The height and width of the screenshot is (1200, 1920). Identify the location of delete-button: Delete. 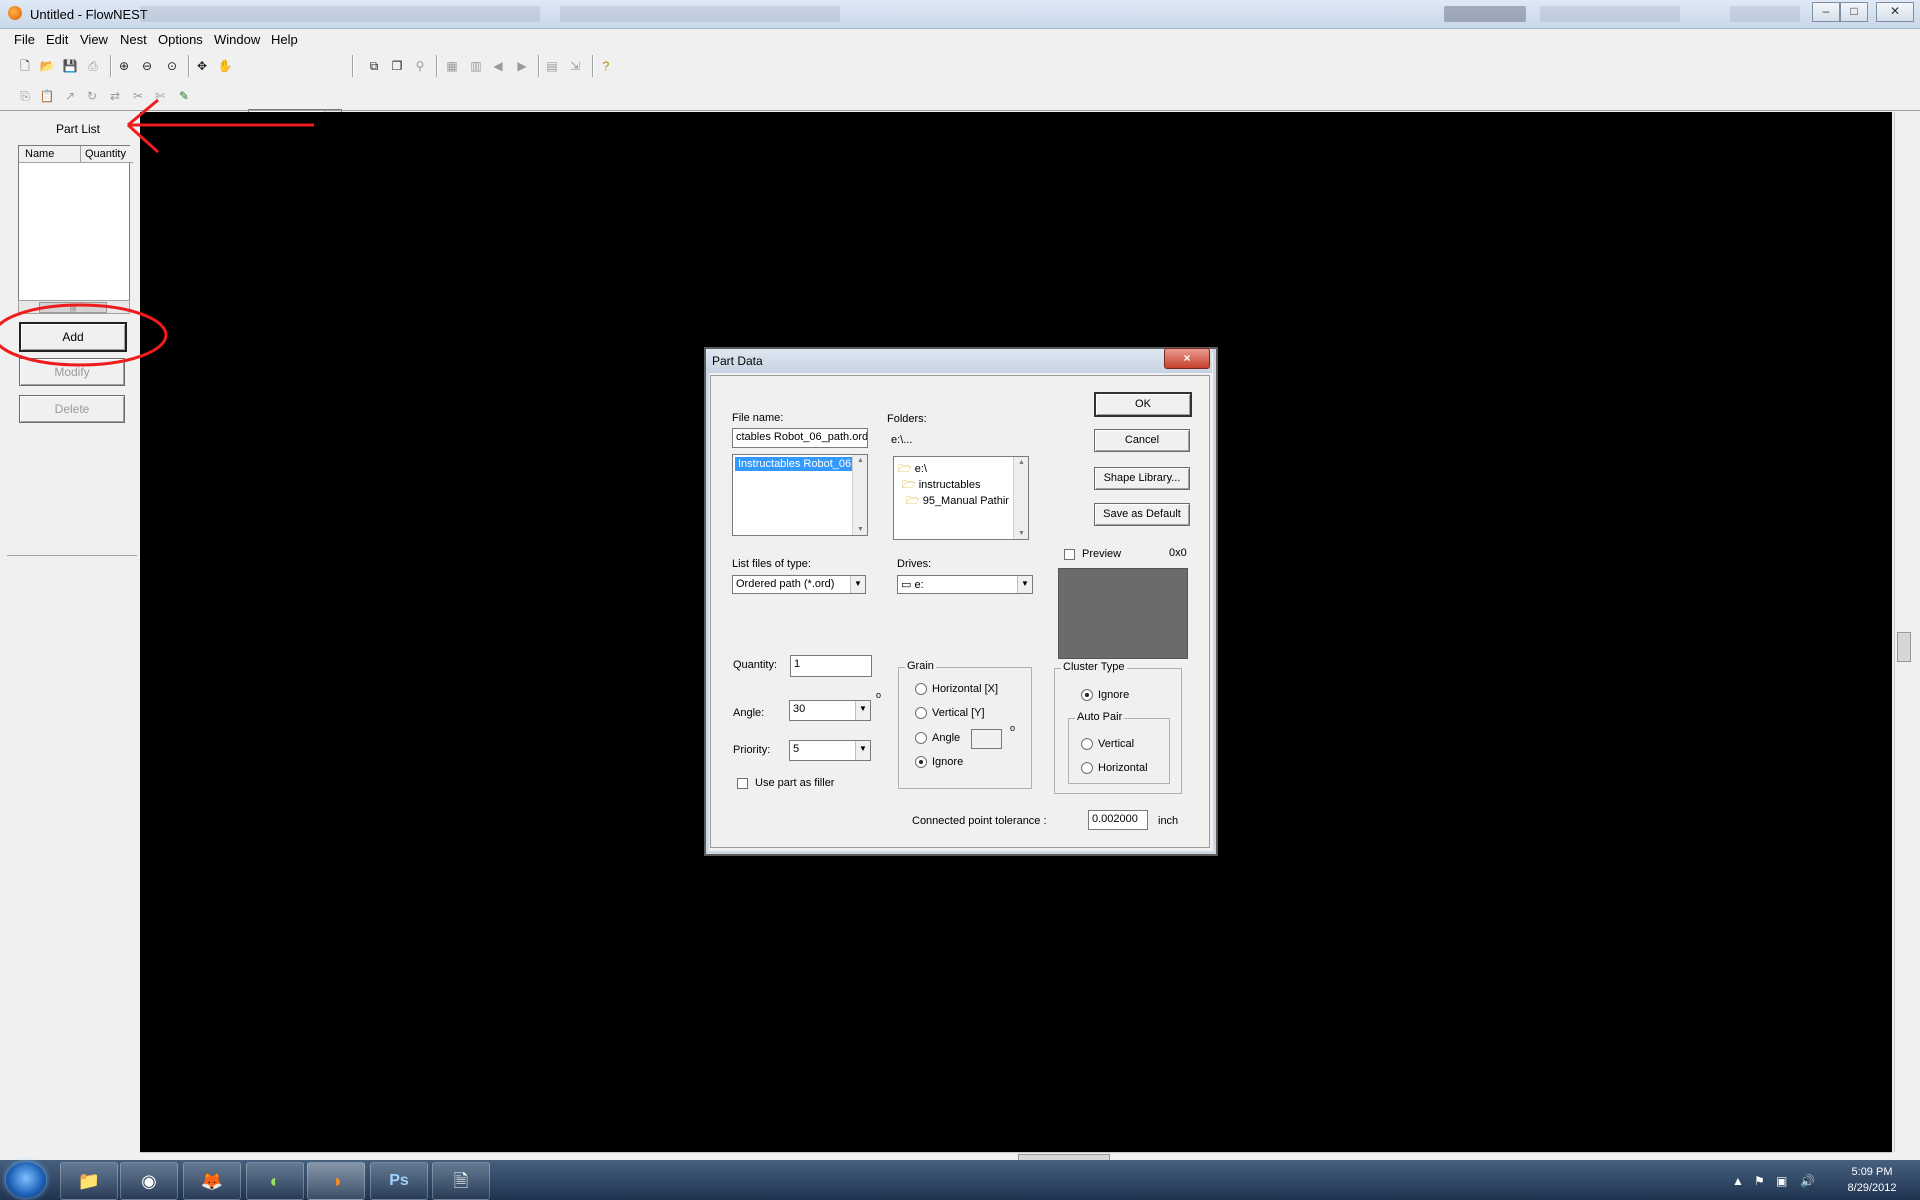
(72, 409).